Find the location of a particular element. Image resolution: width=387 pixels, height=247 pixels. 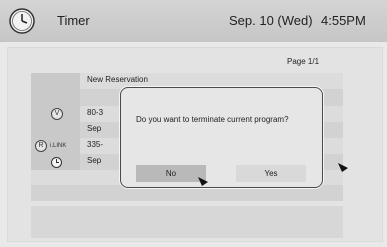

row-icon-cell: V is located at coordinates (55, 114).